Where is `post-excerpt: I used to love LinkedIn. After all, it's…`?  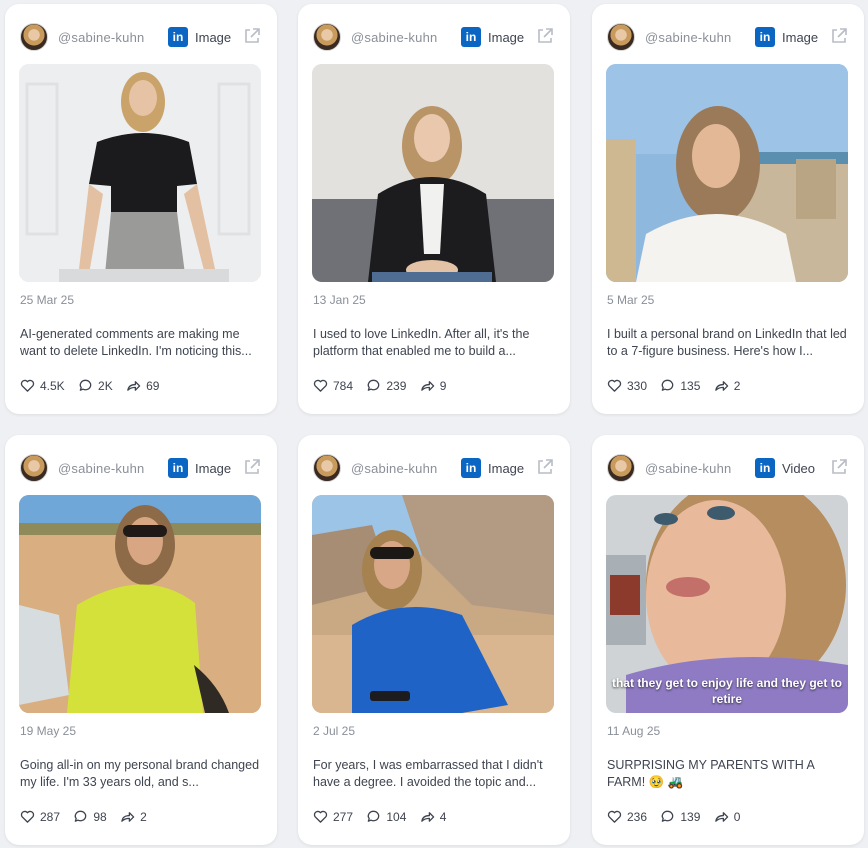 post-excerpt: I used to love LinkedIn. After all, it's… is located at coordinates (435, 343).